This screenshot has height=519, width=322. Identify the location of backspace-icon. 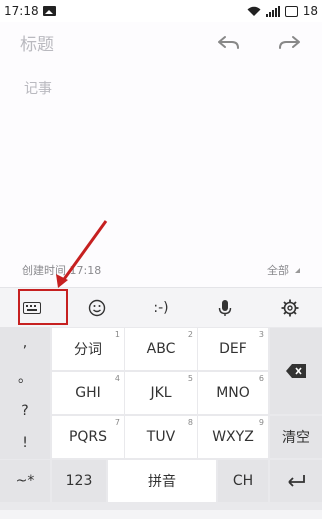
(296, 371).